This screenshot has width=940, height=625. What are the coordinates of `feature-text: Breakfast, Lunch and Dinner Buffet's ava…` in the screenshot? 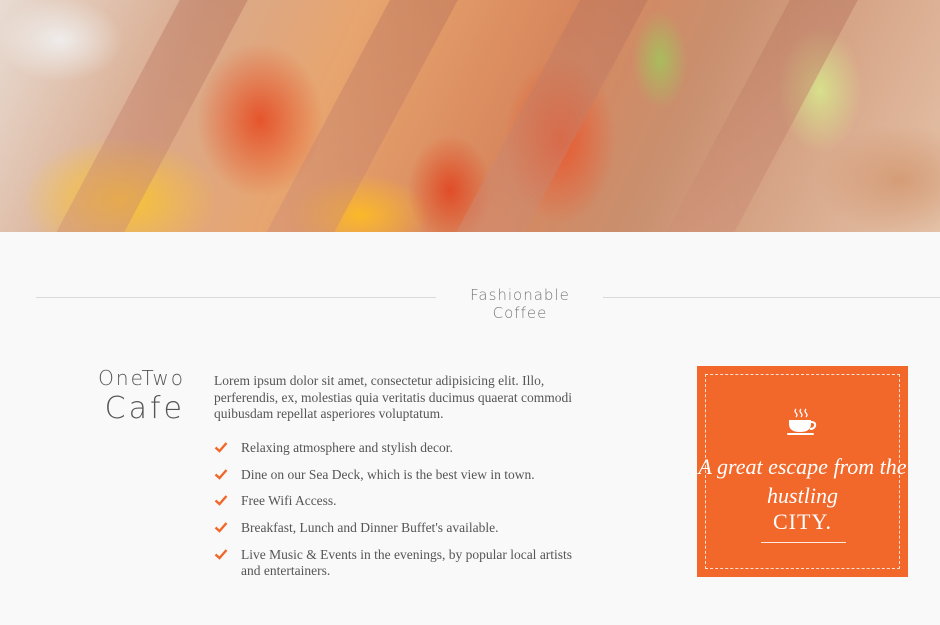 It's located at (370, 527).